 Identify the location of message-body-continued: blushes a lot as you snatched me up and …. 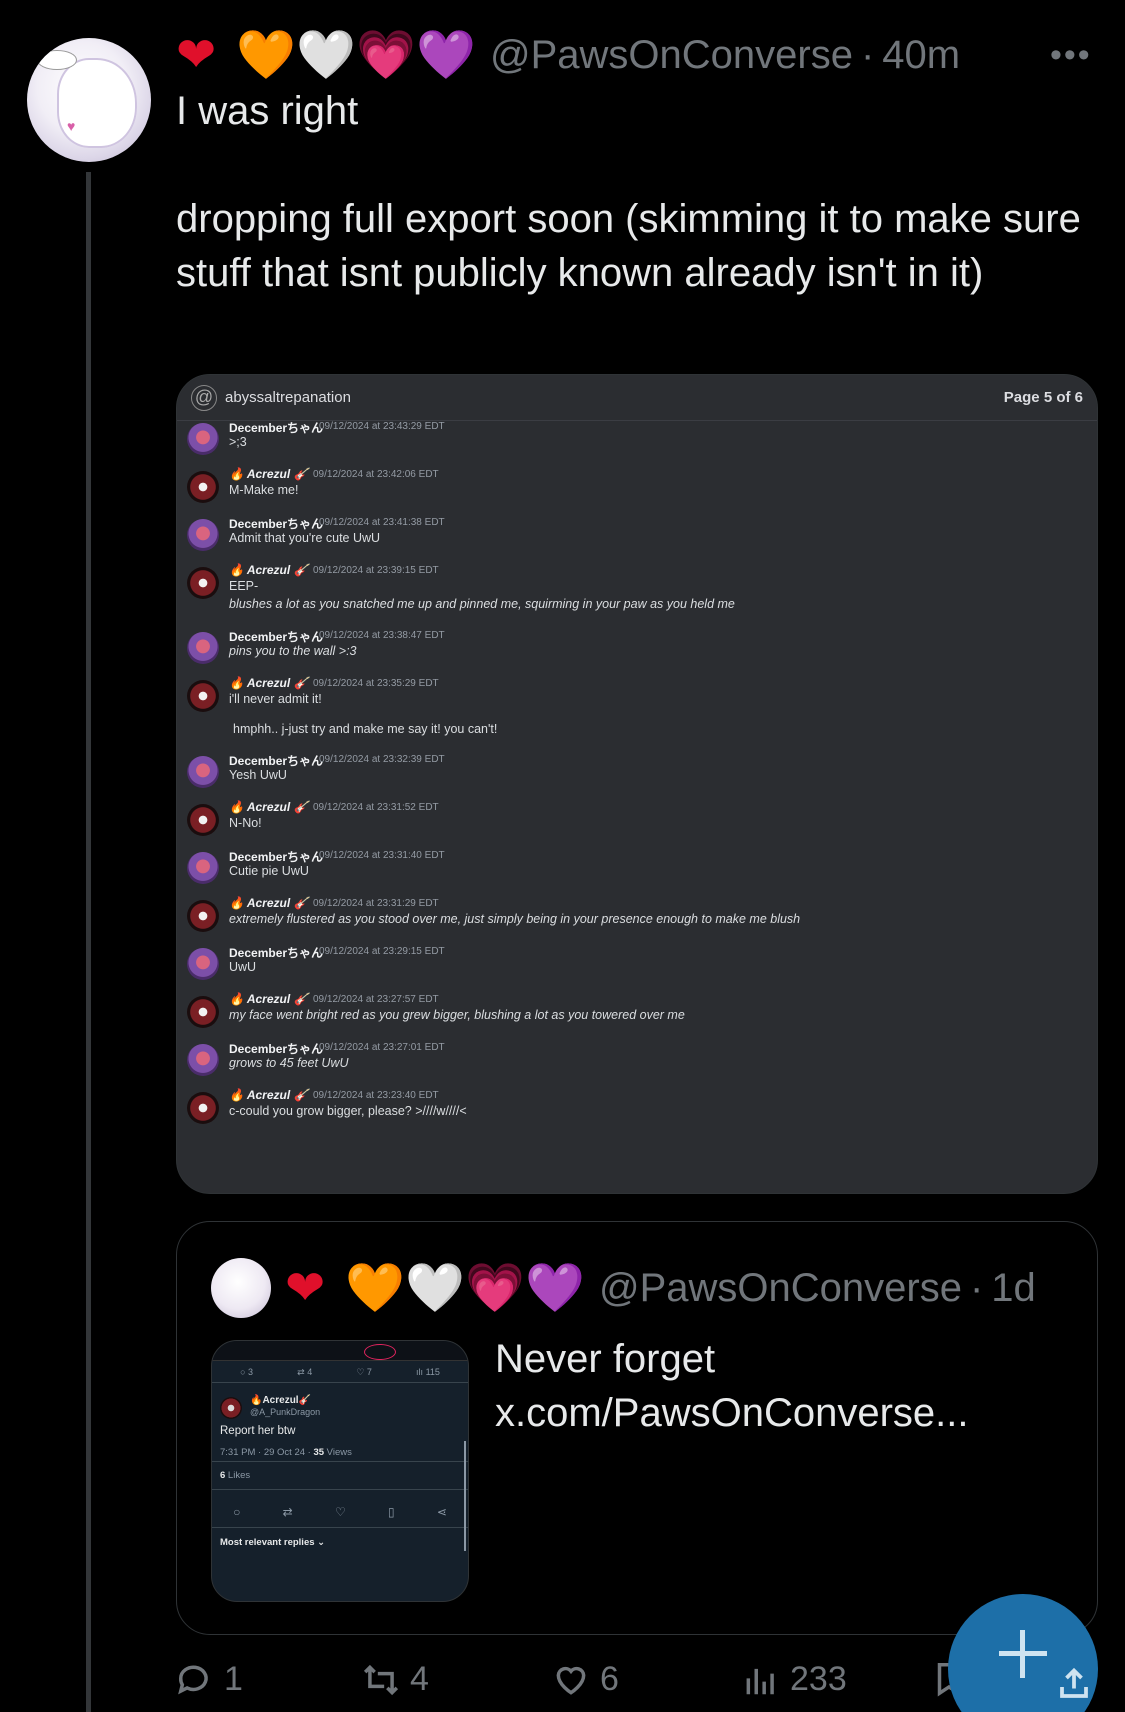
(482, 604).